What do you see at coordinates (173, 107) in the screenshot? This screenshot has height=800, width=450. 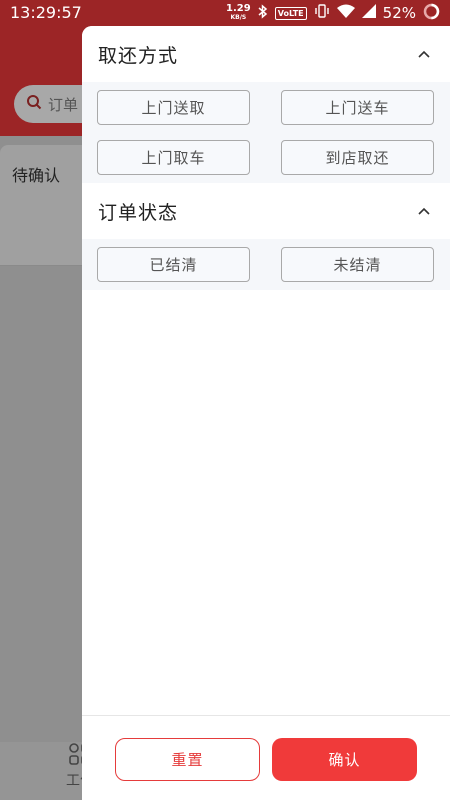 I see `option-door-delivery-pickup: 上门送取` at bounding box center [173, 107].